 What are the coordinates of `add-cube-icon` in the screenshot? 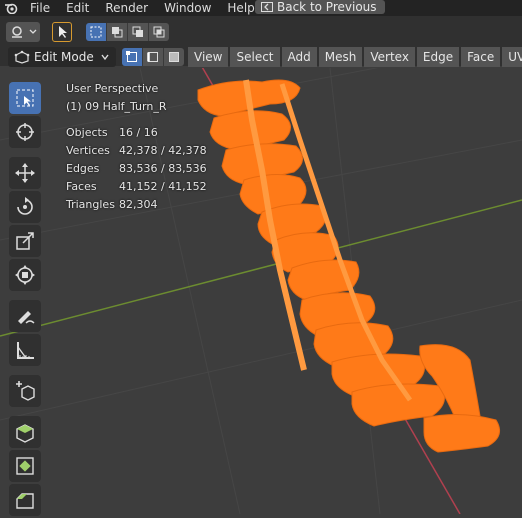 It's located at (25, 391).